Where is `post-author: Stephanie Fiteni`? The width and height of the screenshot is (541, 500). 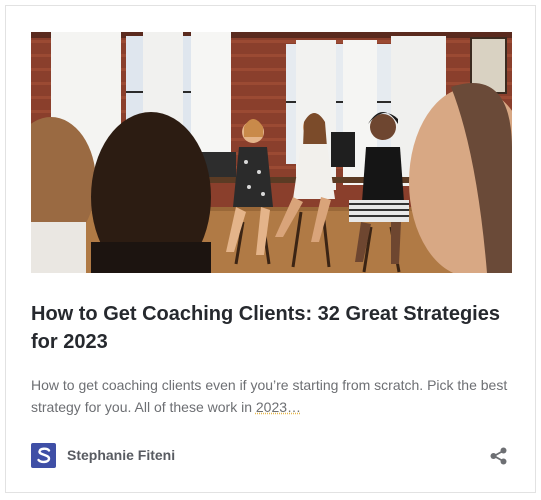
post-author: Stephanie Fiteni is located at coordinates (103, 455).